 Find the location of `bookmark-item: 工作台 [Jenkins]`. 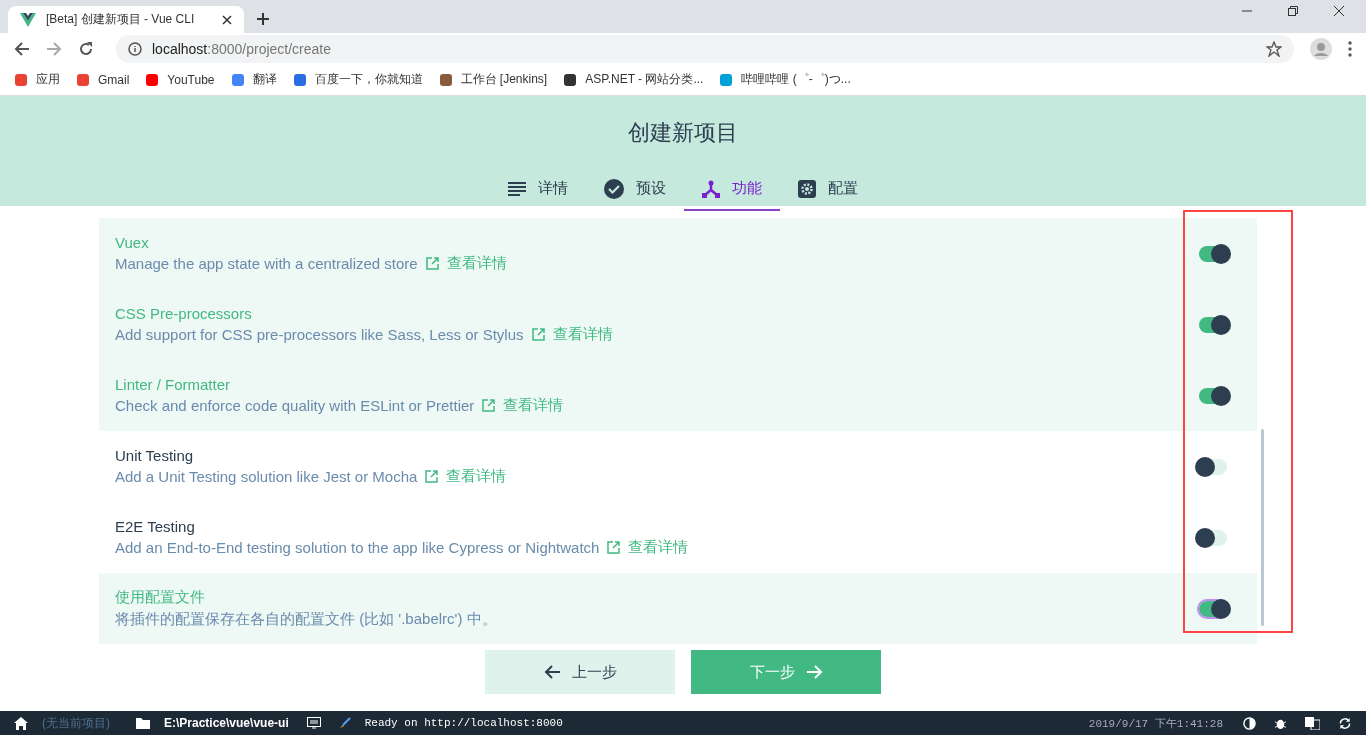

bookmark-item: 工作台 [Jenkins] is located at coordinates (493, 80).